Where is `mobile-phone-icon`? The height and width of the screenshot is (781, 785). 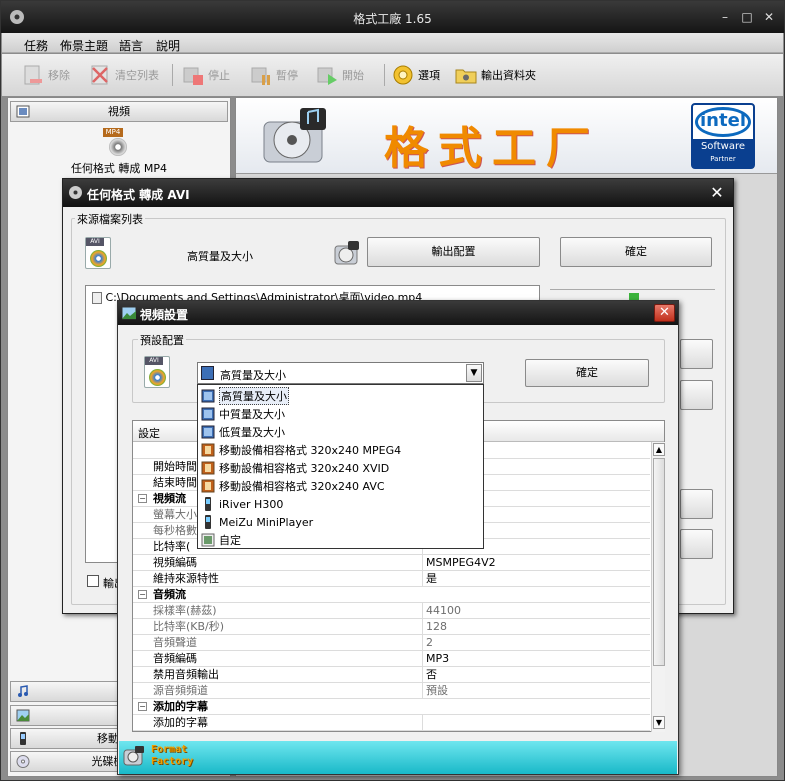 mobile-phone-icon is located at coordinates (23, 738).